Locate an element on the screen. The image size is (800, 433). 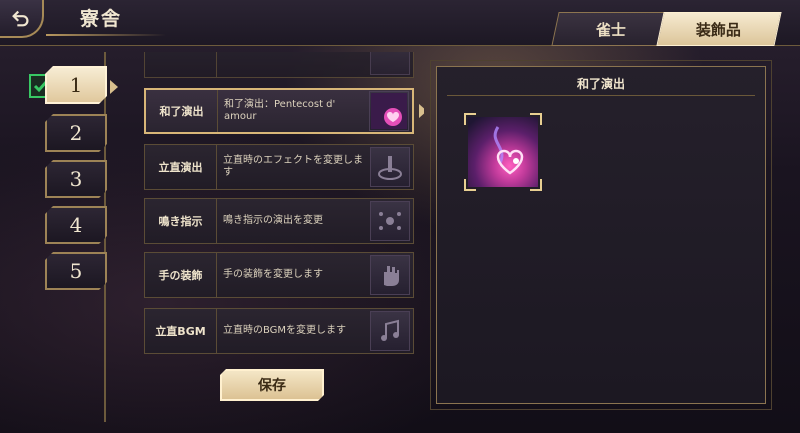
row-label: 立直BGM is located at coordinates (181, 331).